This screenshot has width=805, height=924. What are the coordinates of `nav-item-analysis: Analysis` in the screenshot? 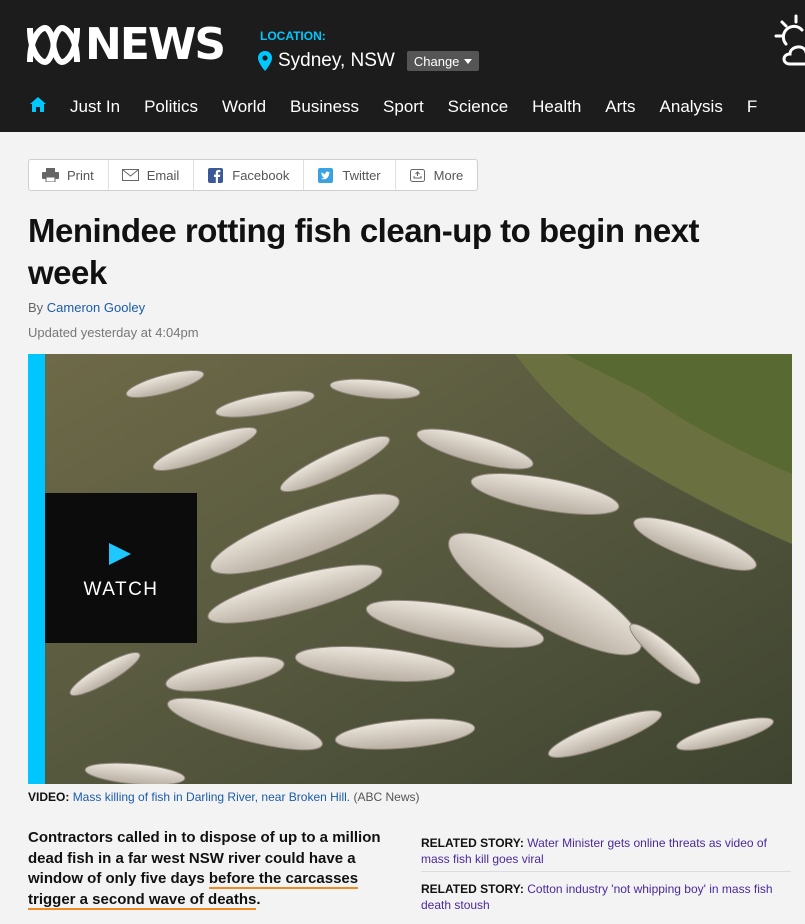 It's located at (691, 107).